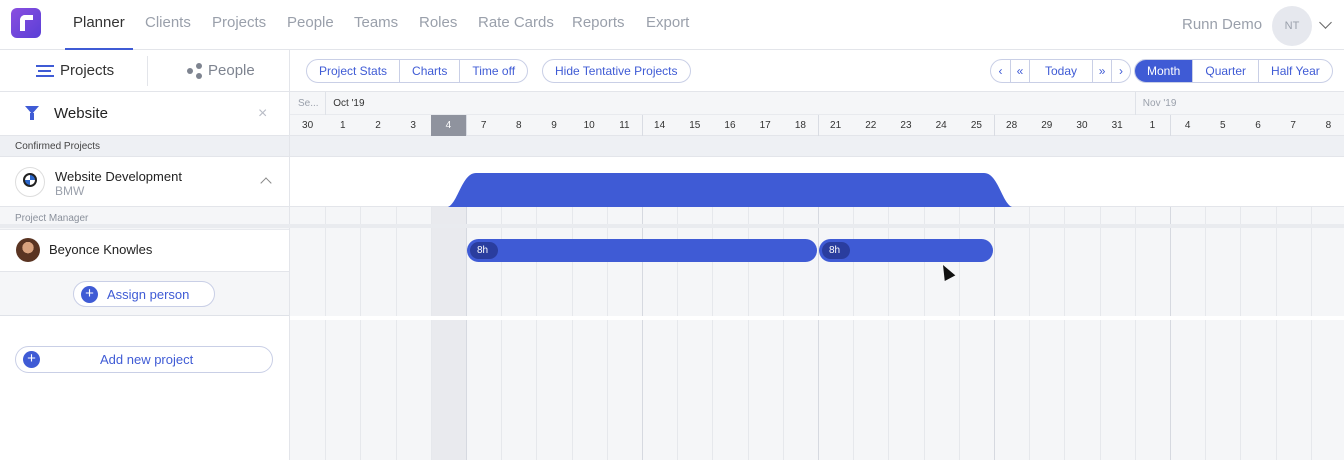 This screenshot has width=1344, height=460. Describe the element at coordinates (310, 25) in the screenshot. I see `nav-item-people: People` at that location.